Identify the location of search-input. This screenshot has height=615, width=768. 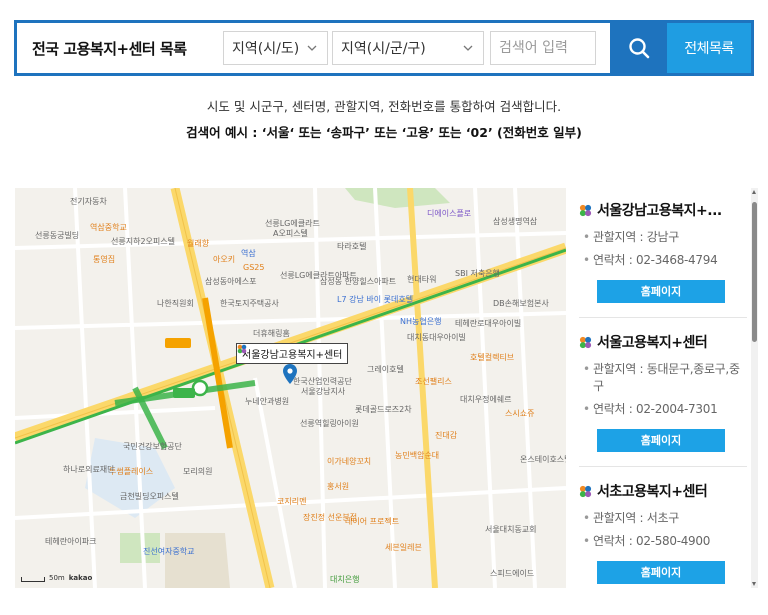
(543, 48).